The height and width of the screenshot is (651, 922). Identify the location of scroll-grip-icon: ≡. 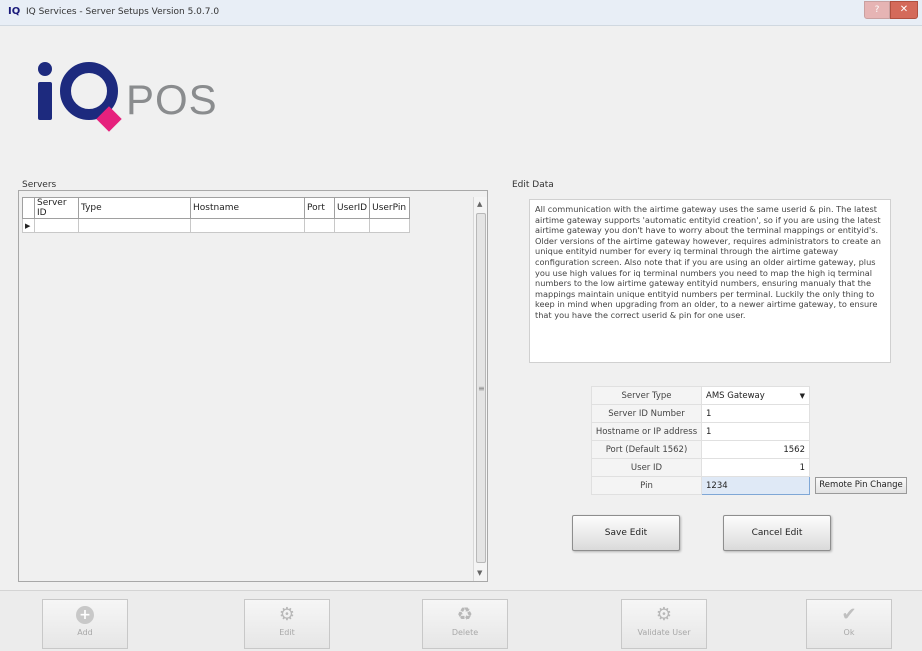
(481, 388).